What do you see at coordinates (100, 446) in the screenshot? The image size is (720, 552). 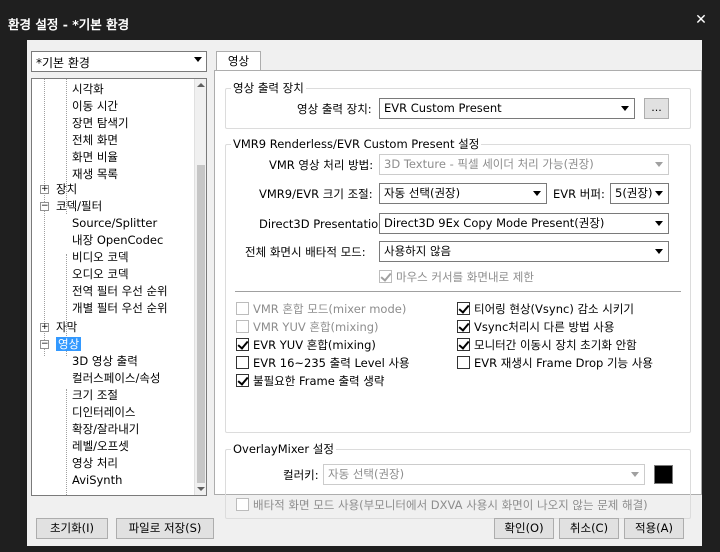 I see `tree-item-level-offset: 레벨/오프셋` at bounding box center [100, 446].